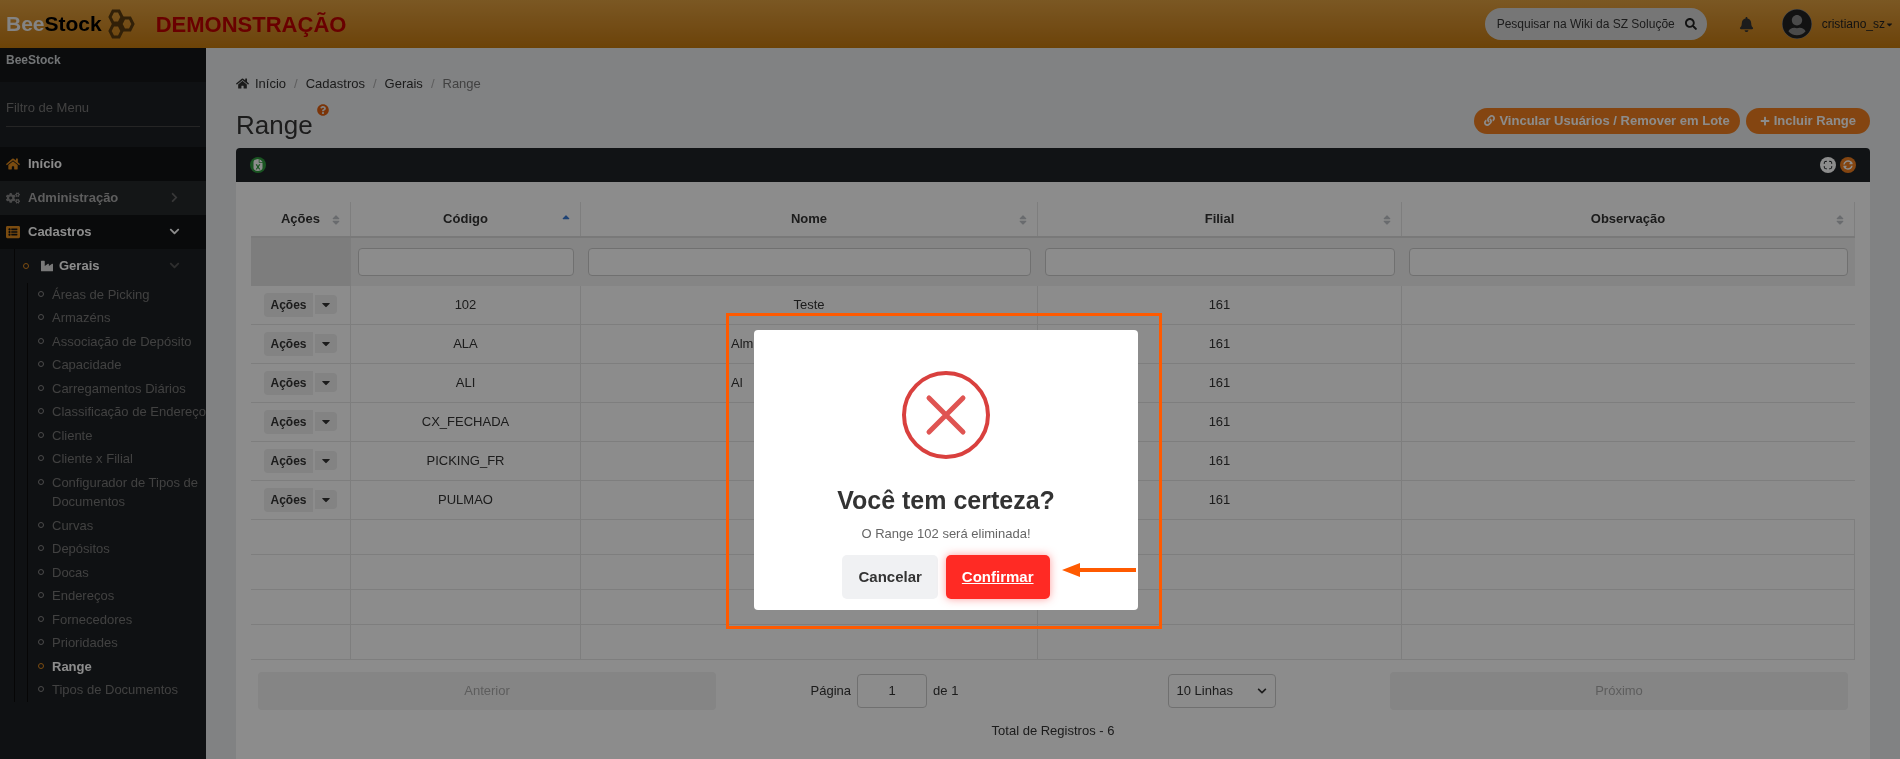 The image size is (1900, 759). I want to click on app-name: BeeStock, so click(33, 60).